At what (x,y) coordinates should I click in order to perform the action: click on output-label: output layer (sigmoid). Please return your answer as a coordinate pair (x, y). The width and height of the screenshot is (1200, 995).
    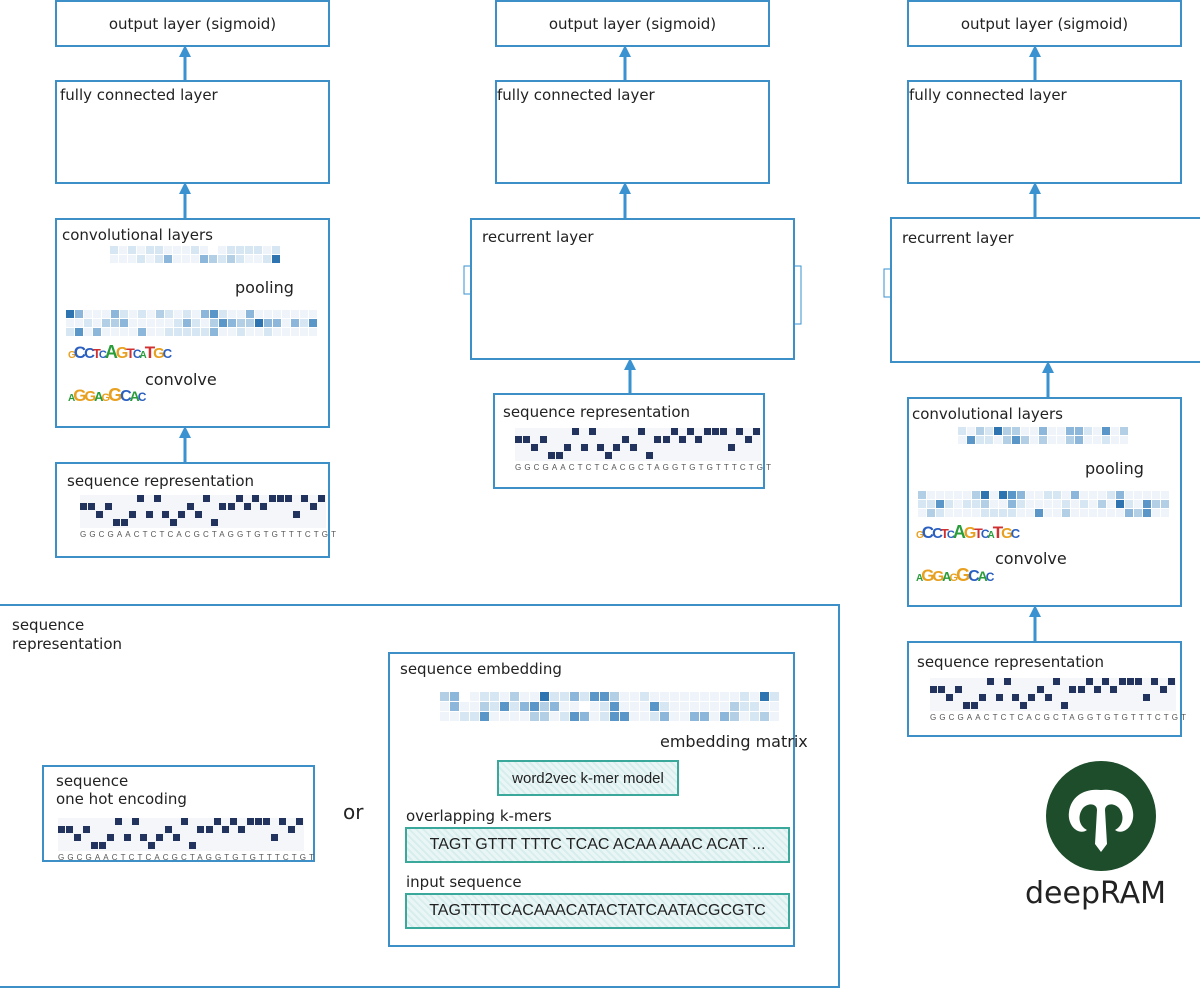
    Looking at the image, I should click on (632, 23).